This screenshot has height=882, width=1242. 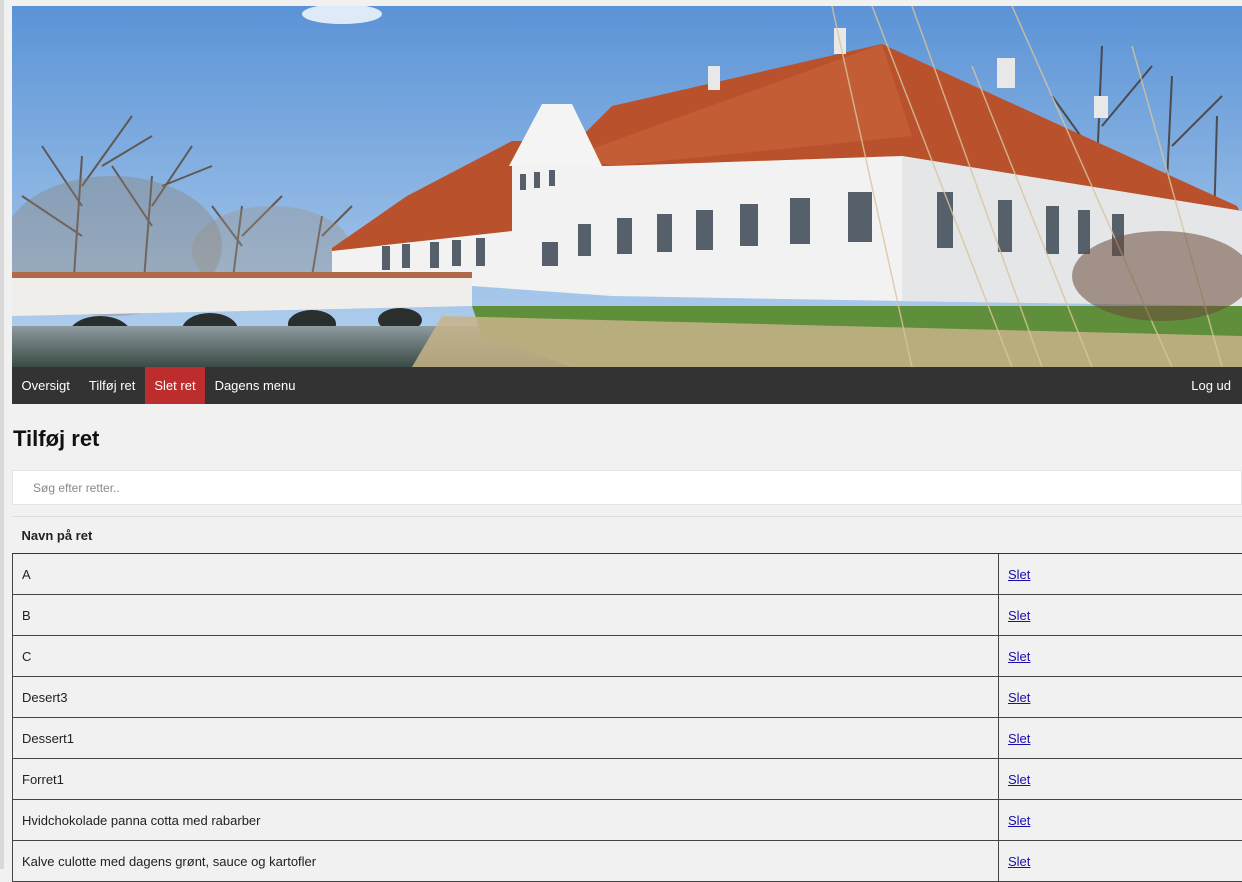 I want to click on table-row: B Slet, so click(x=627, y=615).